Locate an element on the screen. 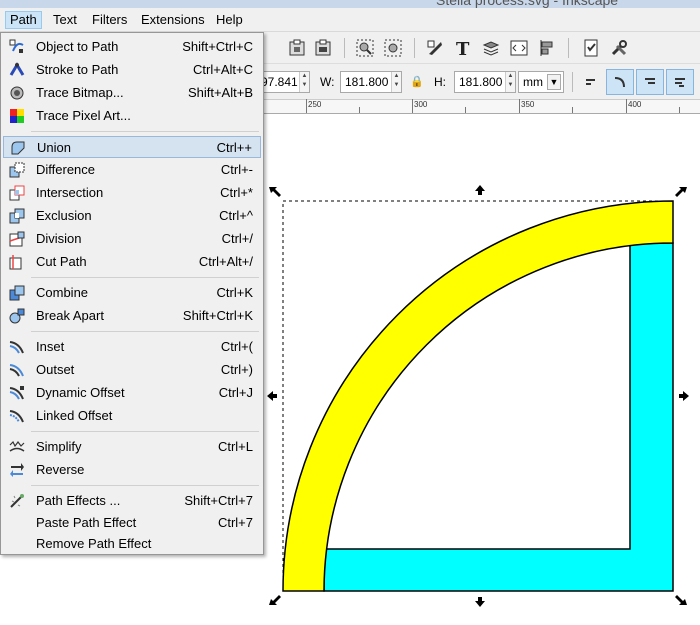 Image resolution: width=700 pixels, height=625 pixels. handle-left-icon is located at coordinates (272, 396).